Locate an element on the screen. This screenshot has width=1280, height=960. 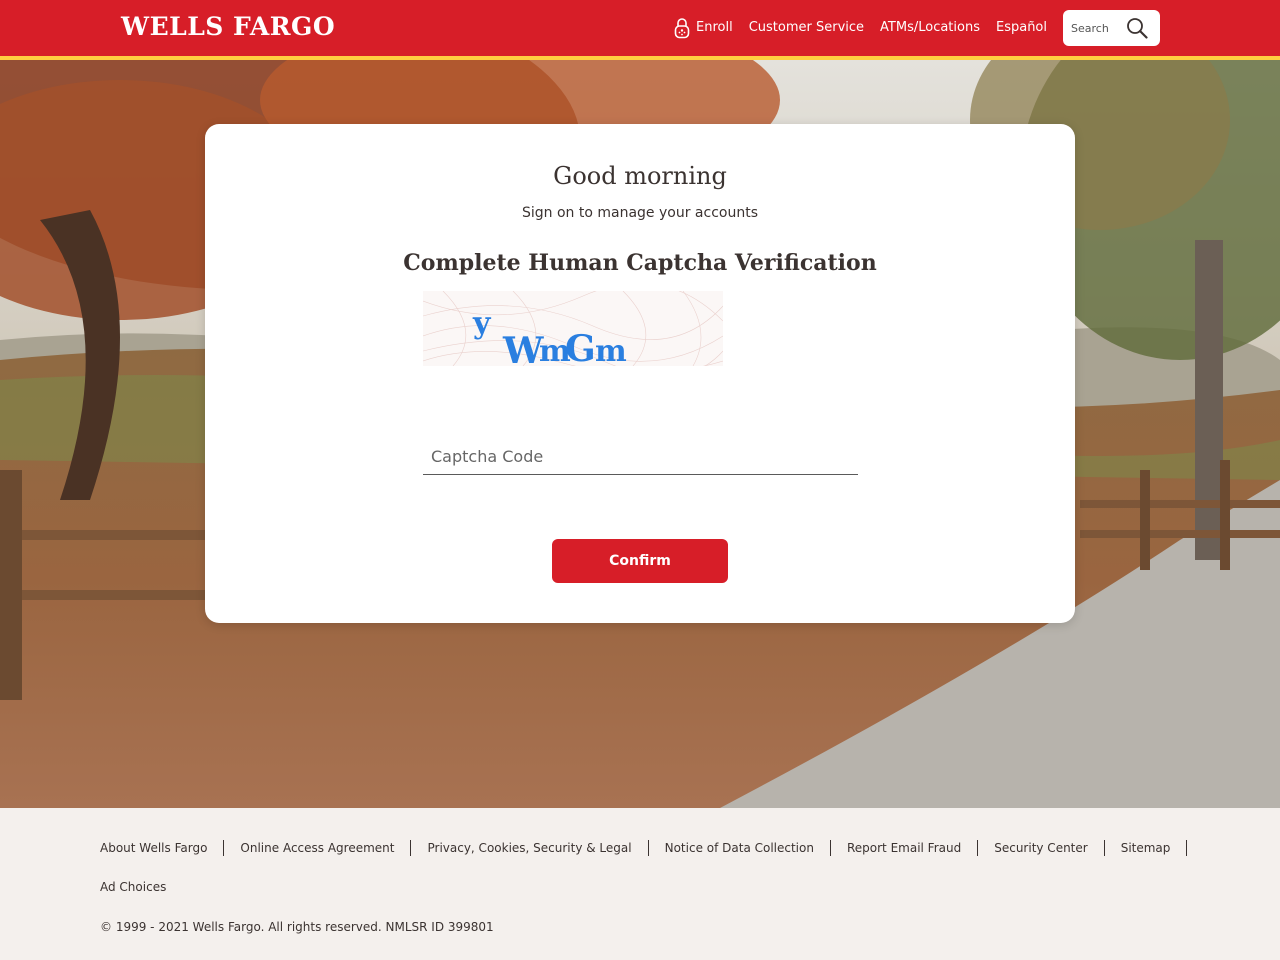
captcha-code-input is located at coordinates (641, 456).